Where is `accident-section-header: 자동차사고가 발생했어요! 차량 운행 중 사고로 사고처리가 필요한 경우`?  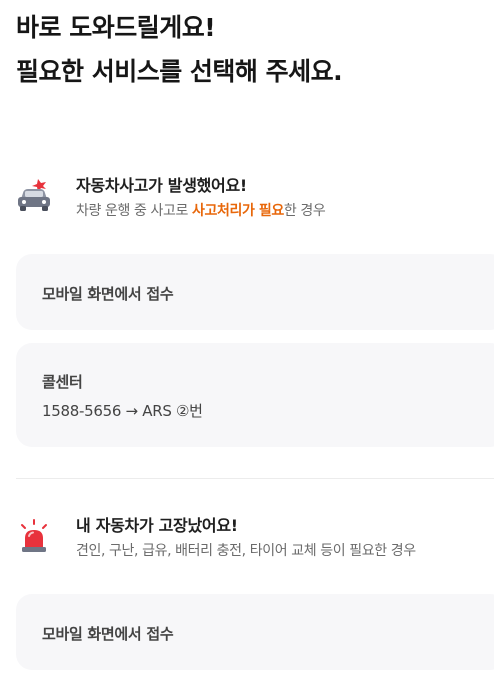 accident-section-header: 자동차사고가 발생했어요! 차량 운행 중 사고로 사고처리가 필요한 경우 is located at coordinates (255, 197).